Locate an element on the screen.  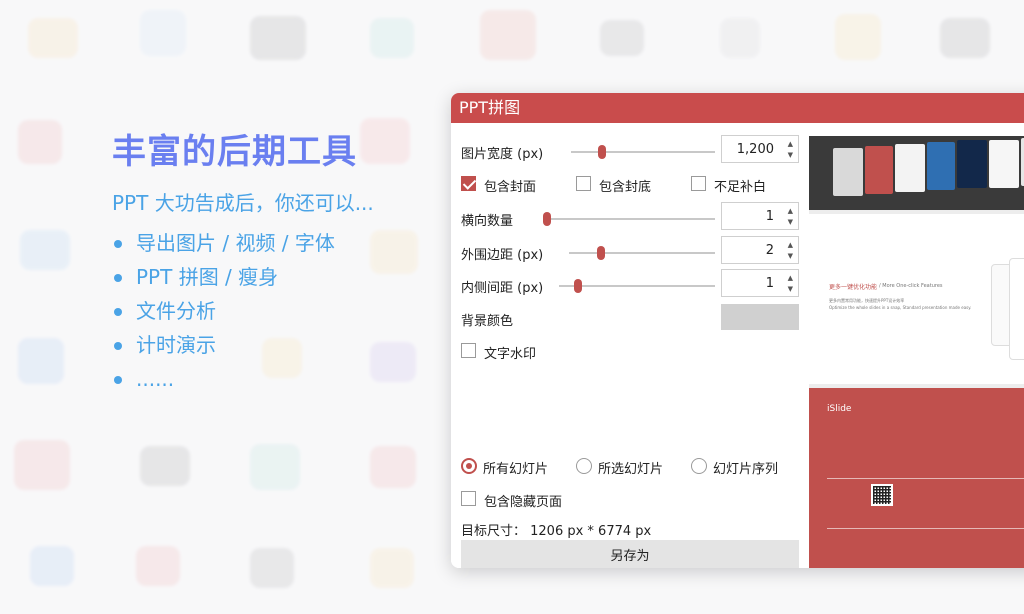
inner-spacing-label: 内侧间距 (px) is located at coordinates (502, 288).